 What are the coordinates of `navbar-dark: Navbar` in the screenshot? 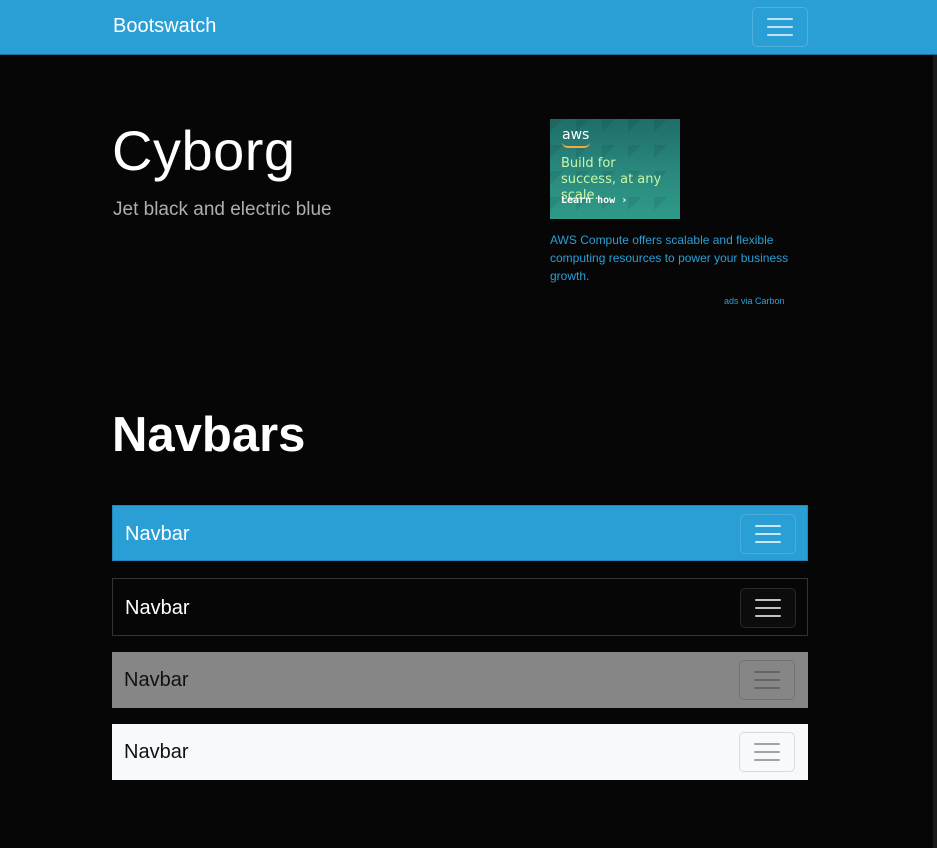 It's located at (460, 607).